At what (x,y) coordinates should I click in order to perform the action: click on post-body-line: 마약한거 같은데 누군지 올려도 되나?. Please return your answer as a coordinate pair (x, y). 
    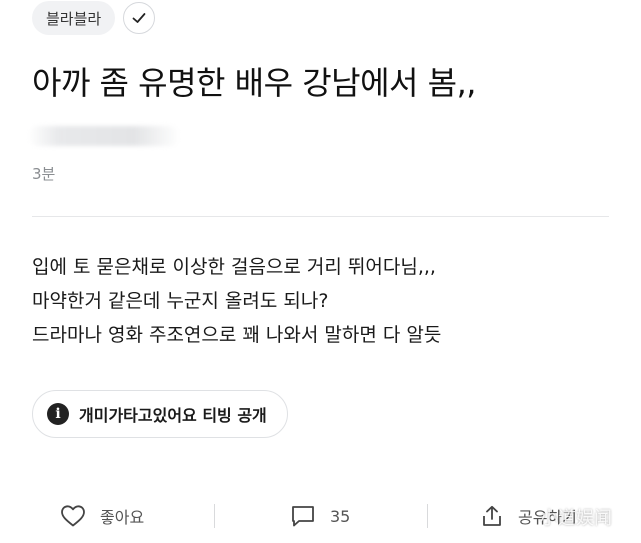
    Looking at the image, I should click on (180, 301).